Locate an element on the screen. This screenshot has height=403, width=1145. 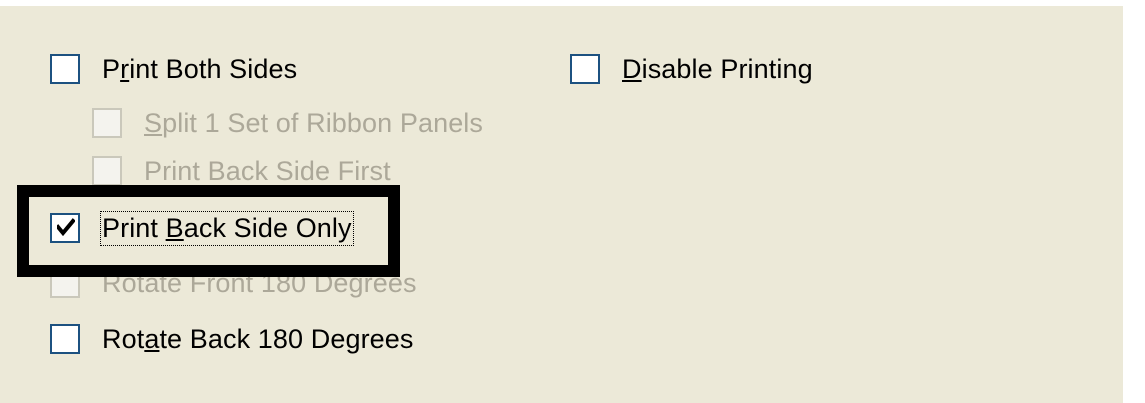
print-both-sides-checkbox: Print Both Sides is located at coordinates (173, 69).